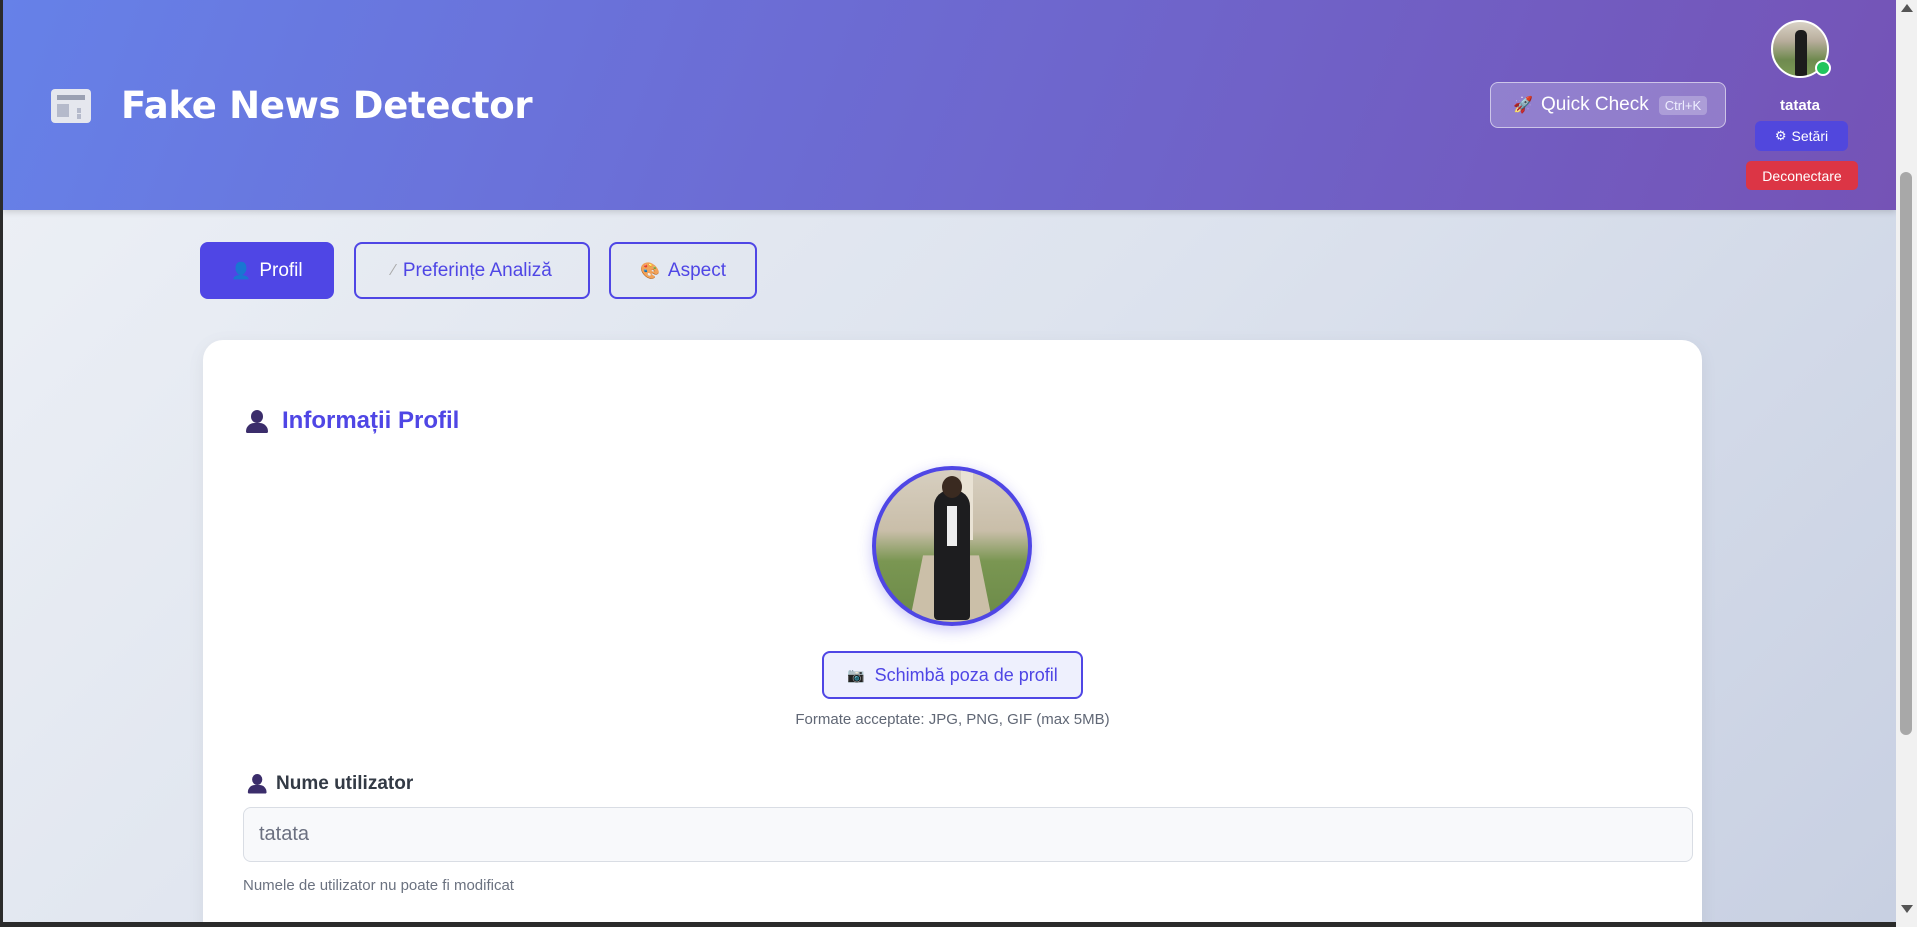 The height and width of the screenshot is (927, 1917). What do you see at coordinates (1523, 105) in the screenshot?
I see `rocket-icon: 🚀` at bounding box center [1523, 105].